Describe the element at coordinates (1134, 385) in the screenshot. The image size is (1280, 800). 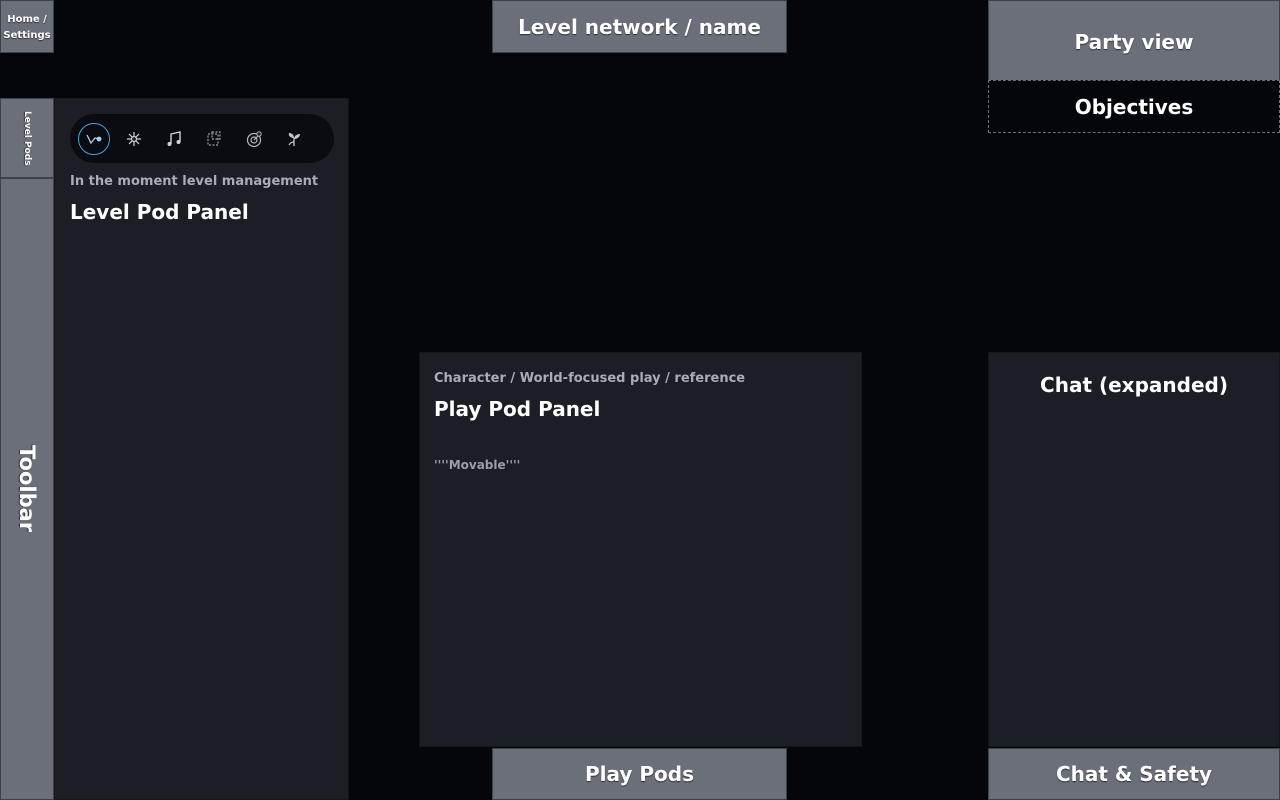
I see `chat-panel-title: Chat (expanded)` at that location.